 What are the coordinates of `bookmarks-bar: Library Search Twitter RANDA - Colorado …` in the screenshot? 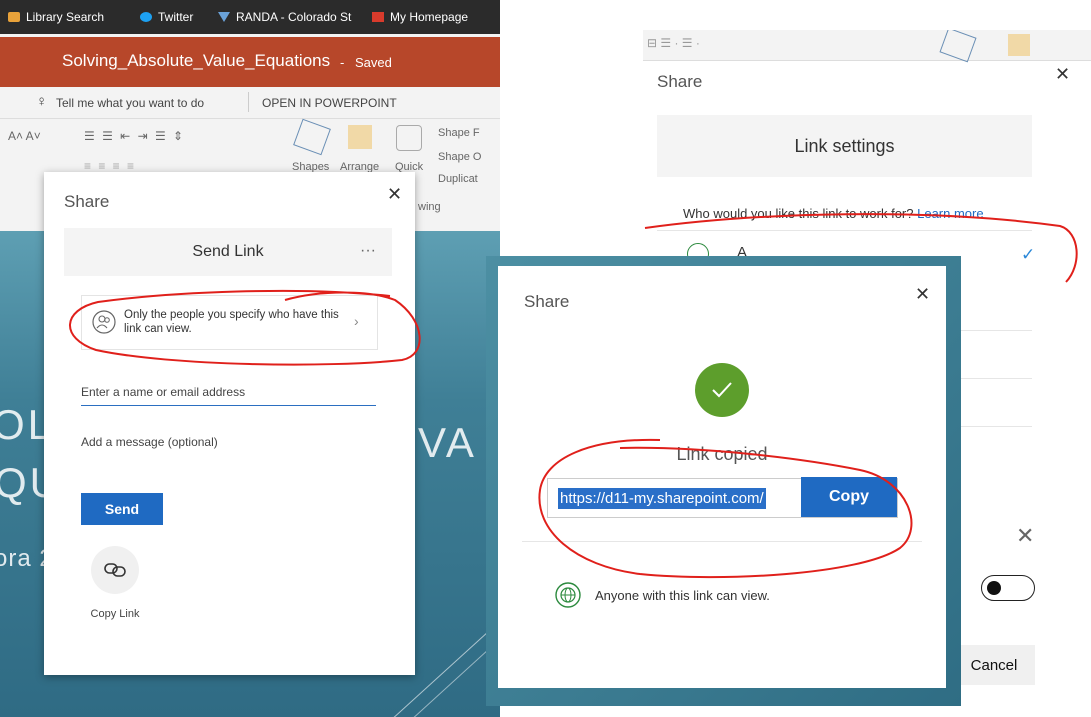 It's located at (250, 17).